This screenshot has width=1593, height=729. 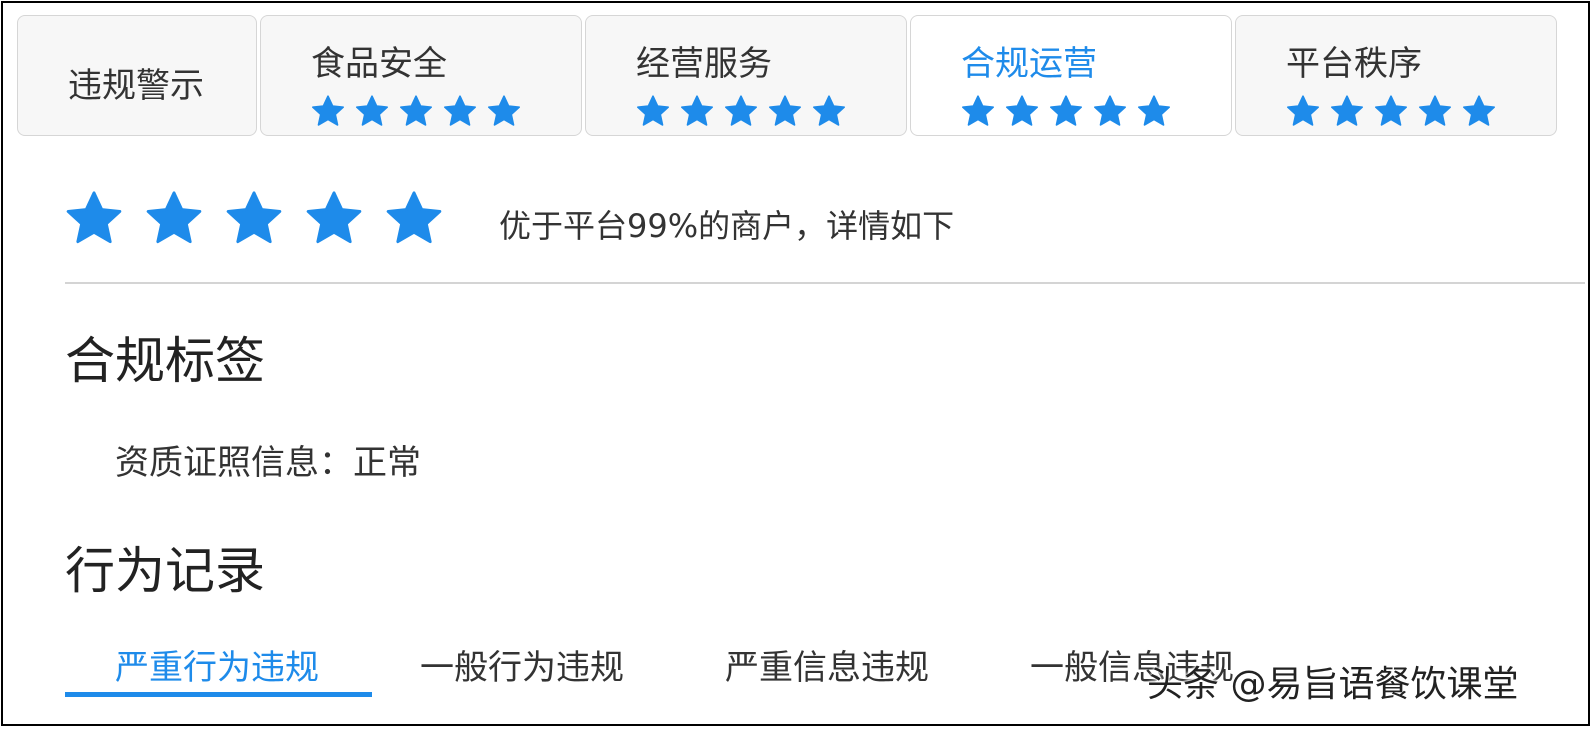 What do you see at coordinates (827, 664) in the screenshot?
I see `tab-serious-info-violation: 严重信息违规` at bounding box center [827, 664].